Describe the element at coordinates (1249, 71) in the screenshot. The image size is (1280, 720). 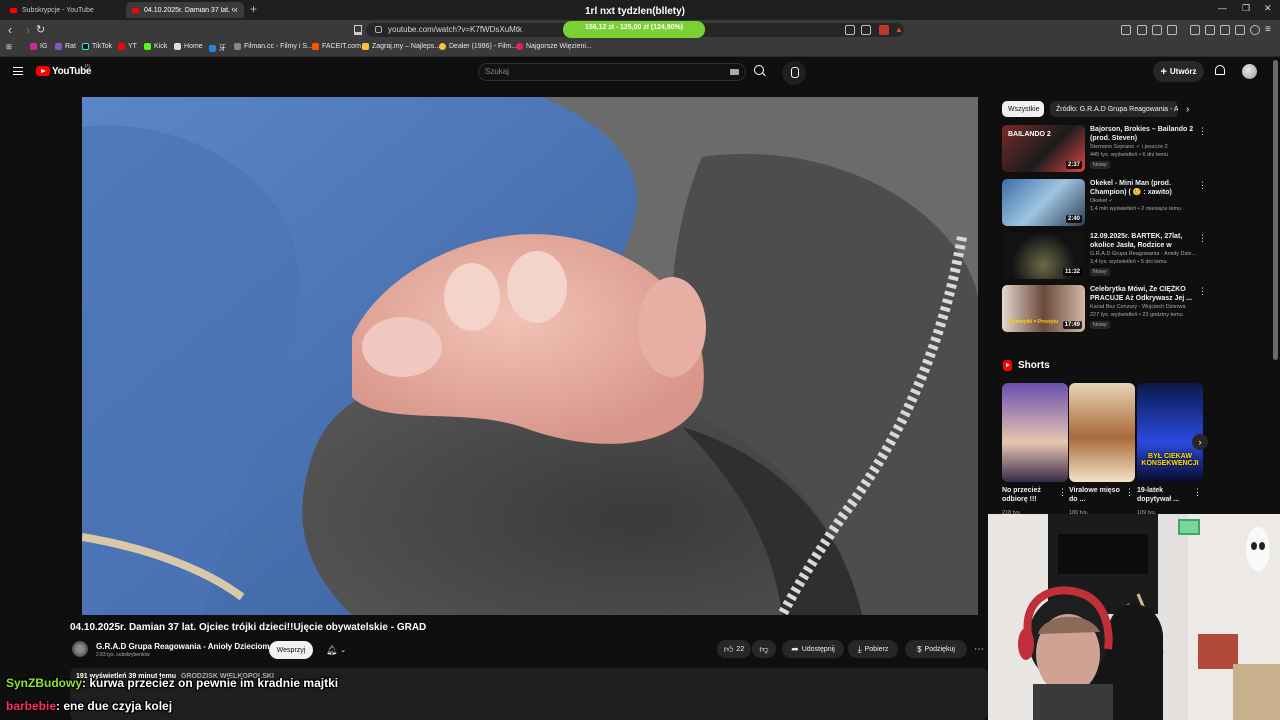
I see `account-avatar` at that location.